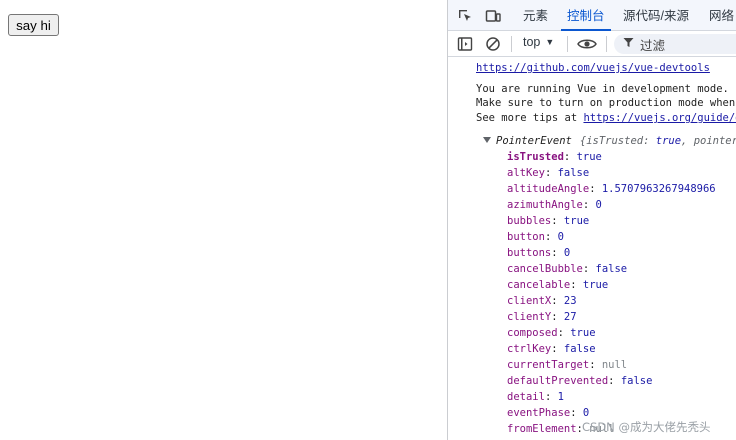 This screenshot has height=440, width=736. I want to click on object-property-row: altitudeAngle: 1.5707963267948966, so click(611, 189).